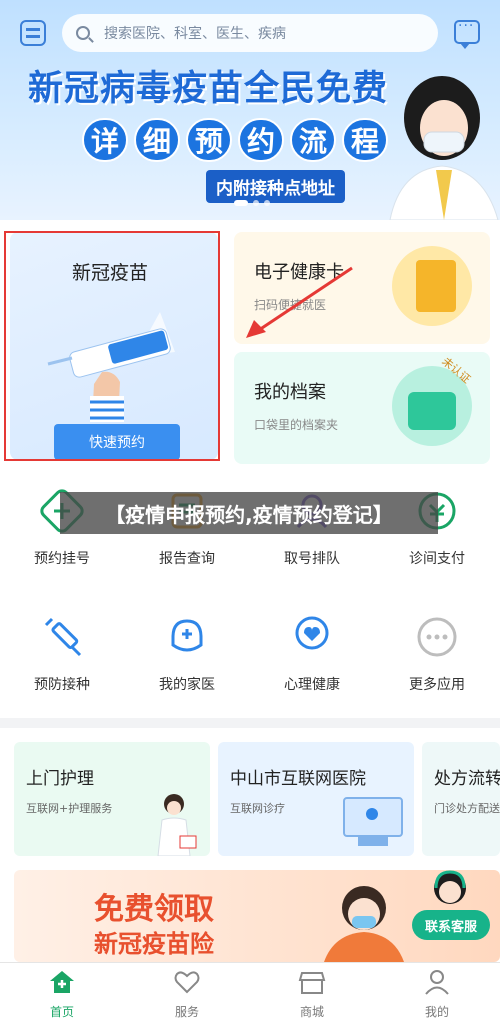 The width and height of the screenshot is (500, 1026). Describe the element at coordinates (69, 808) in the screenshot. I see `service-subtitle: 互联网+护理服务` at that location.